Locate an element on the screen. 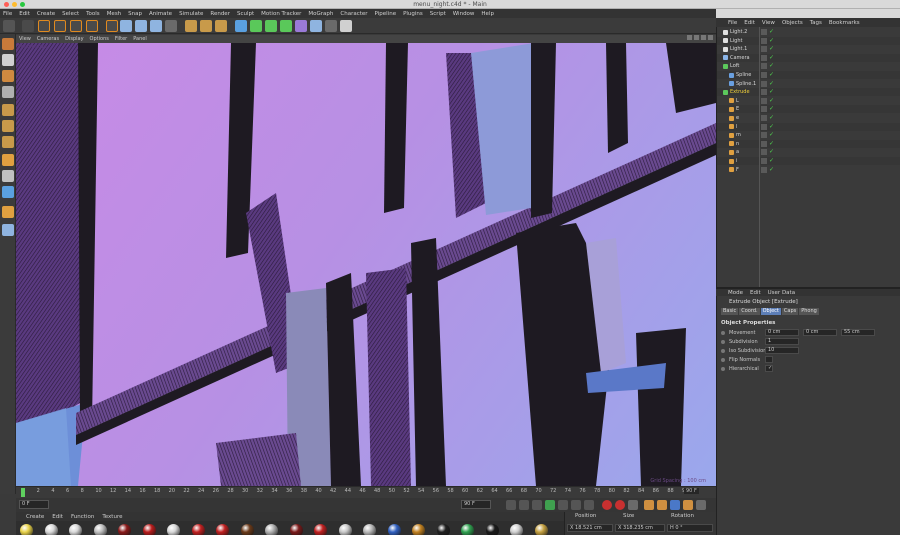 This screenshot has width=900, height=535. attribute-value-field: ✓ is located at coordinates (769, 368).